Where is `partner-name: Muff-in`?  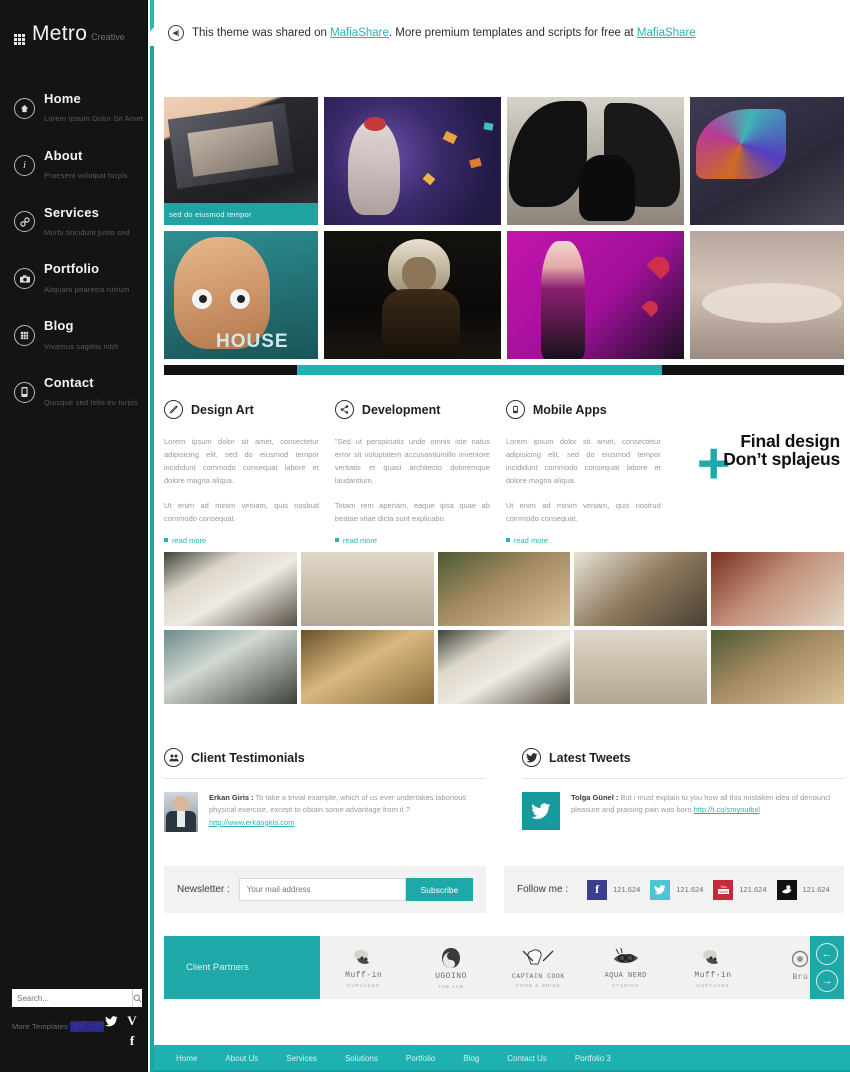 partner-name: Muff-in is located at coordinates (713, 975).